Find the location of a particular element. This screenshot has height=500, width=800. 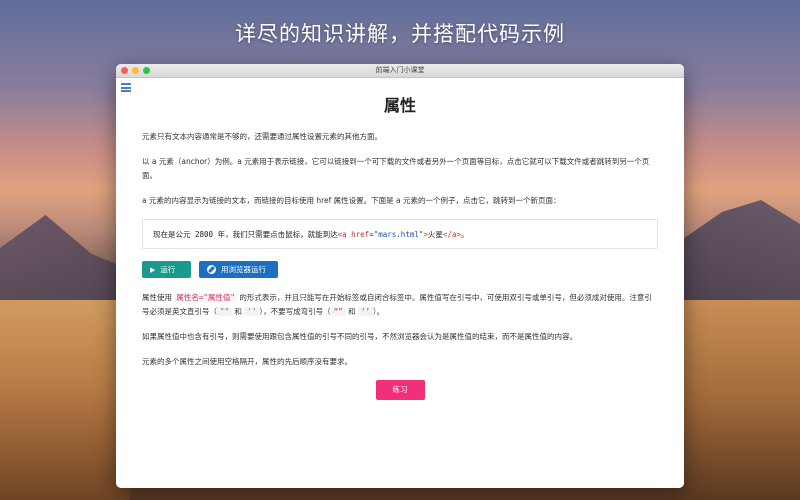

single-quote-code: '' is located at coordinates (252, 311).